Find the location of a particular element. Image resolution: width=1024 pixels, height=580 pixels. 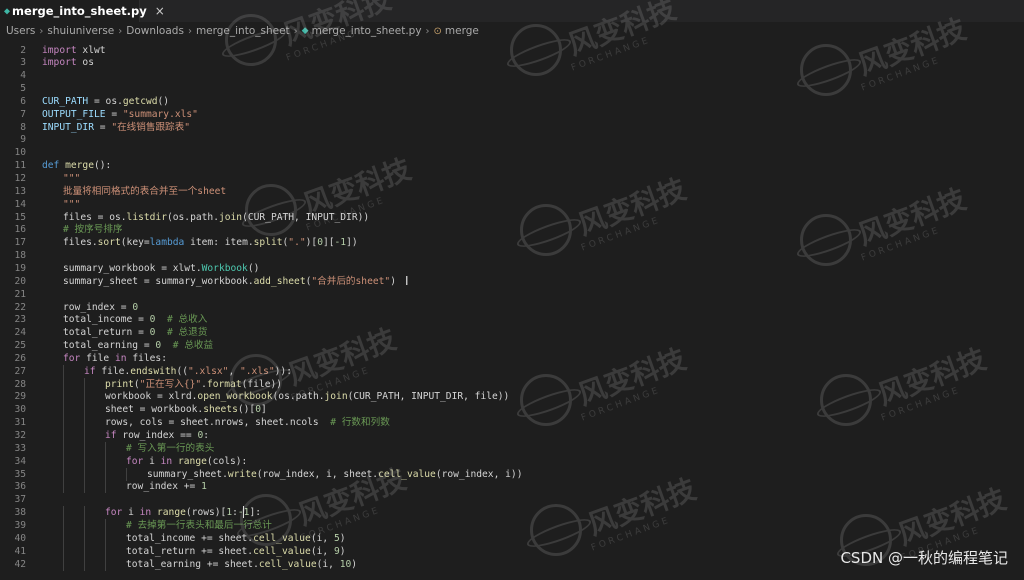

code-line: 16 # 按序号排序 is located at coordinates (512, 229).